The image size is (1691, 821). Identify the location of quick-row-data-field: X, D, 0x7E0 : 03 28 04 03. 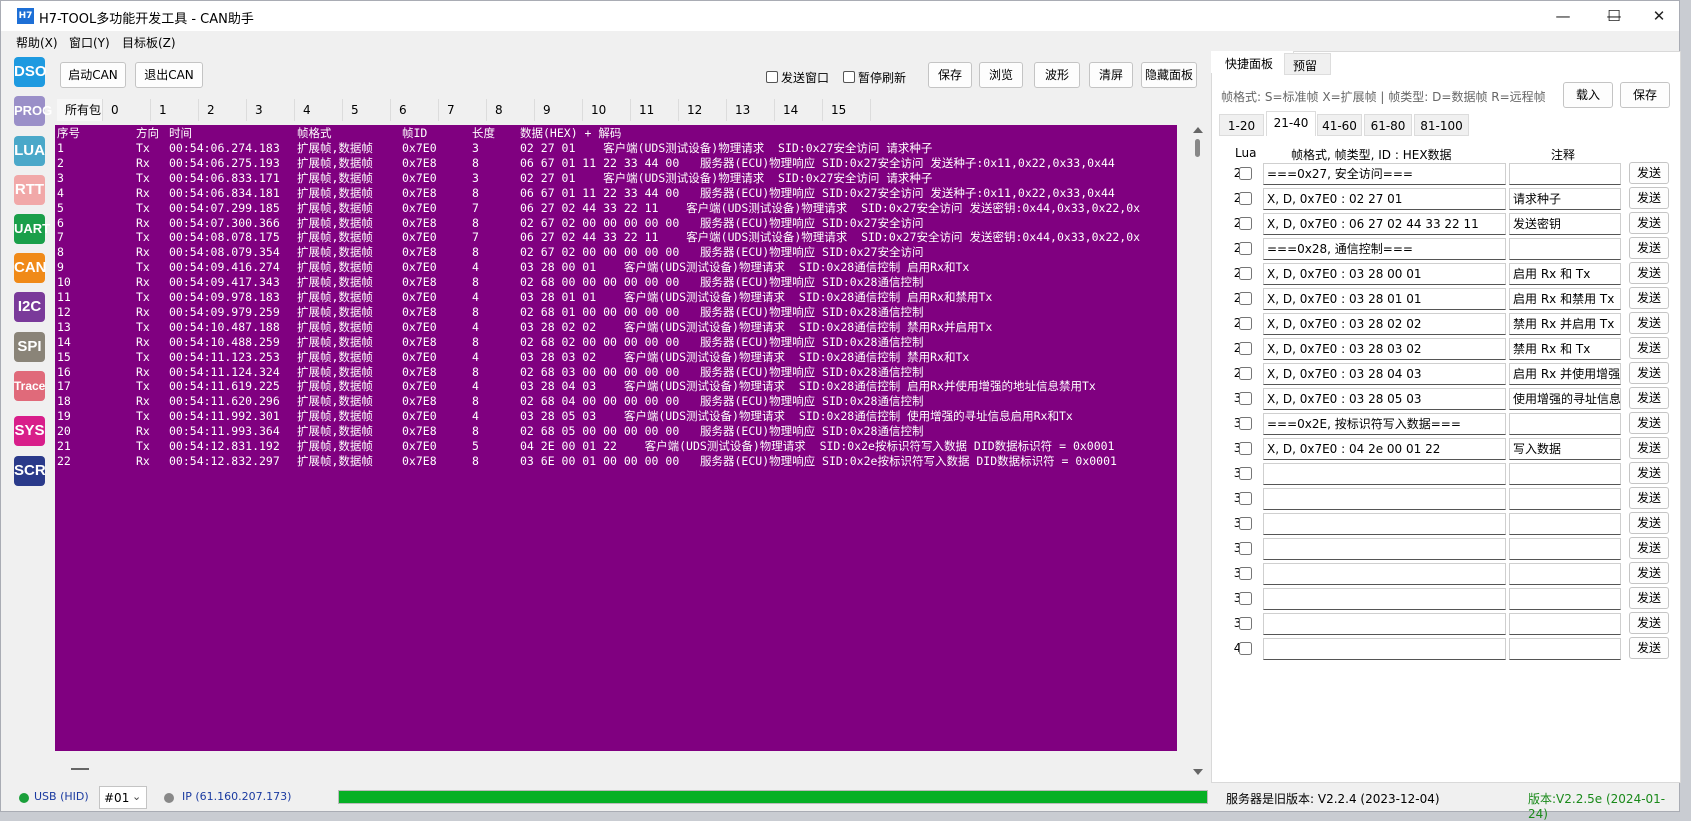
(1384, 374).